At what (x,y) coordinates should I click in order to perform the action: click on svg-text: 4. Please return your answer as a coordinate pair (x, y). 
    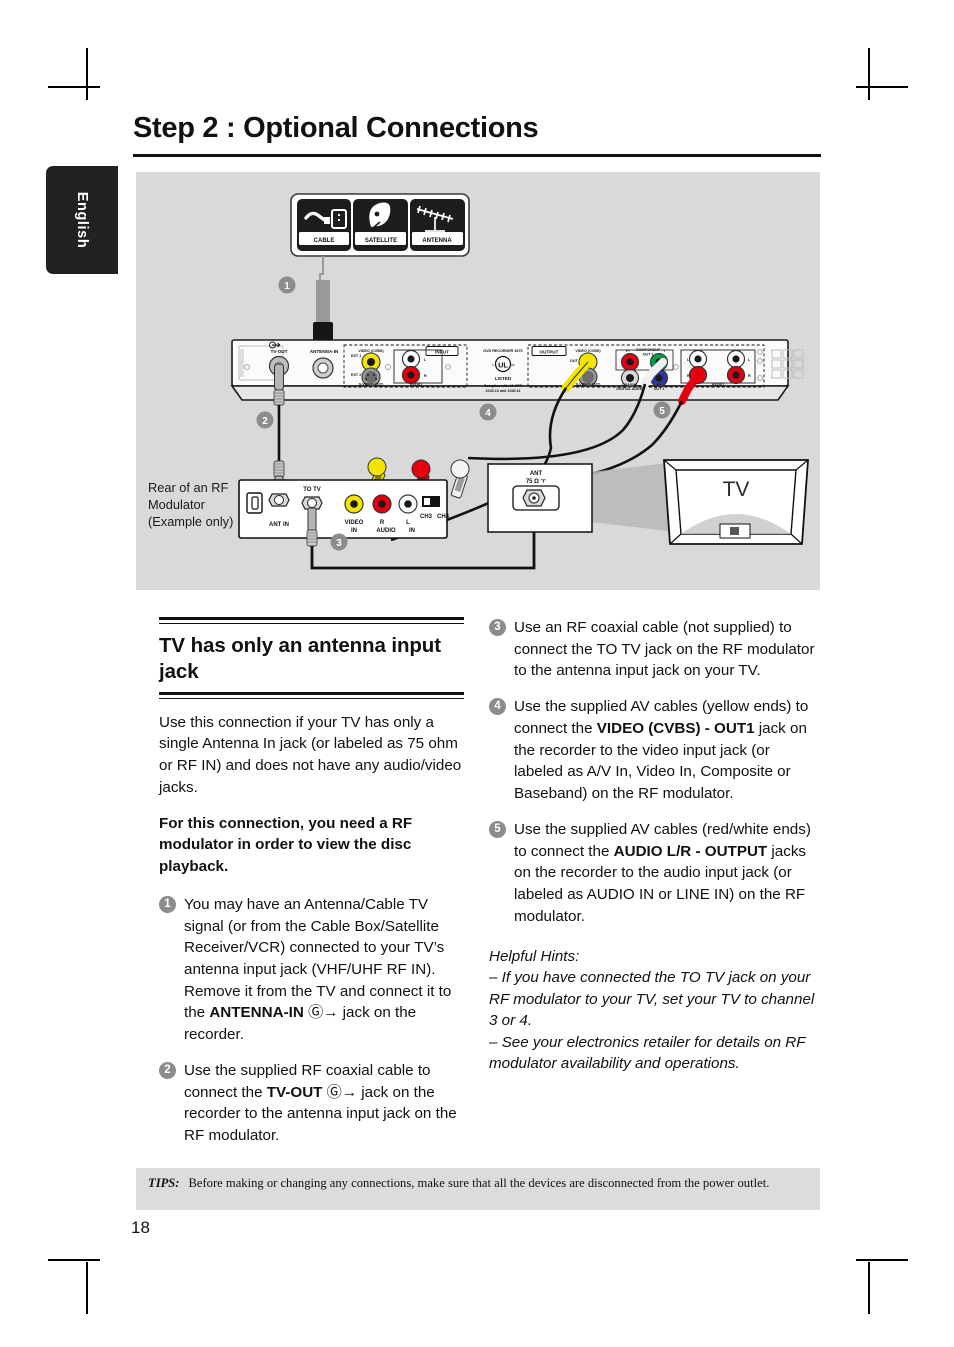
    Looking at the image, I should click on (488, 413).